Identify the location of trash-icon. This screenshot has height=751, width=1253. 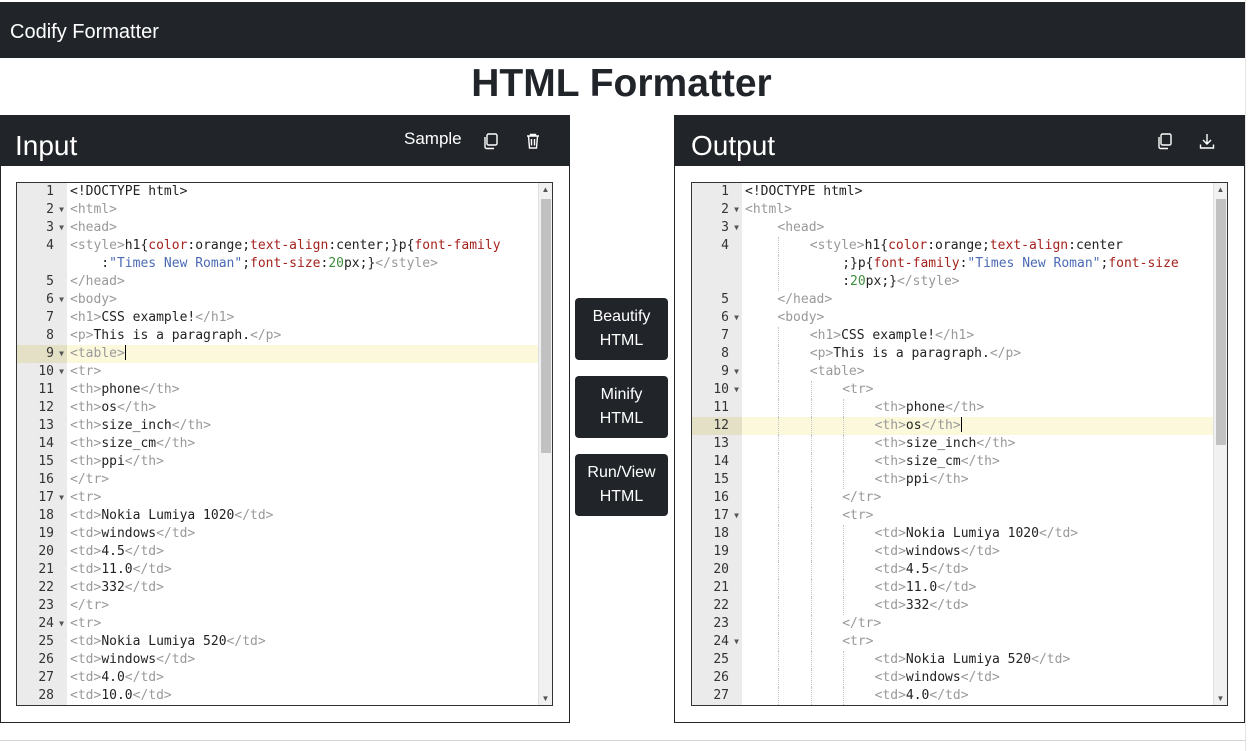
(533, 141).